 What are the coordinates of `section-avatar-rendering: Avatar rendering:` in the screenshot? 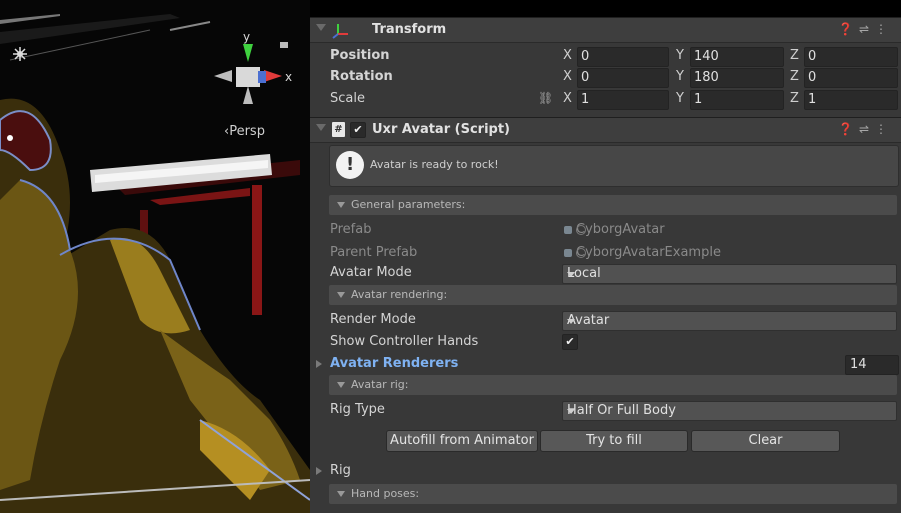 It's located at (613, 295).